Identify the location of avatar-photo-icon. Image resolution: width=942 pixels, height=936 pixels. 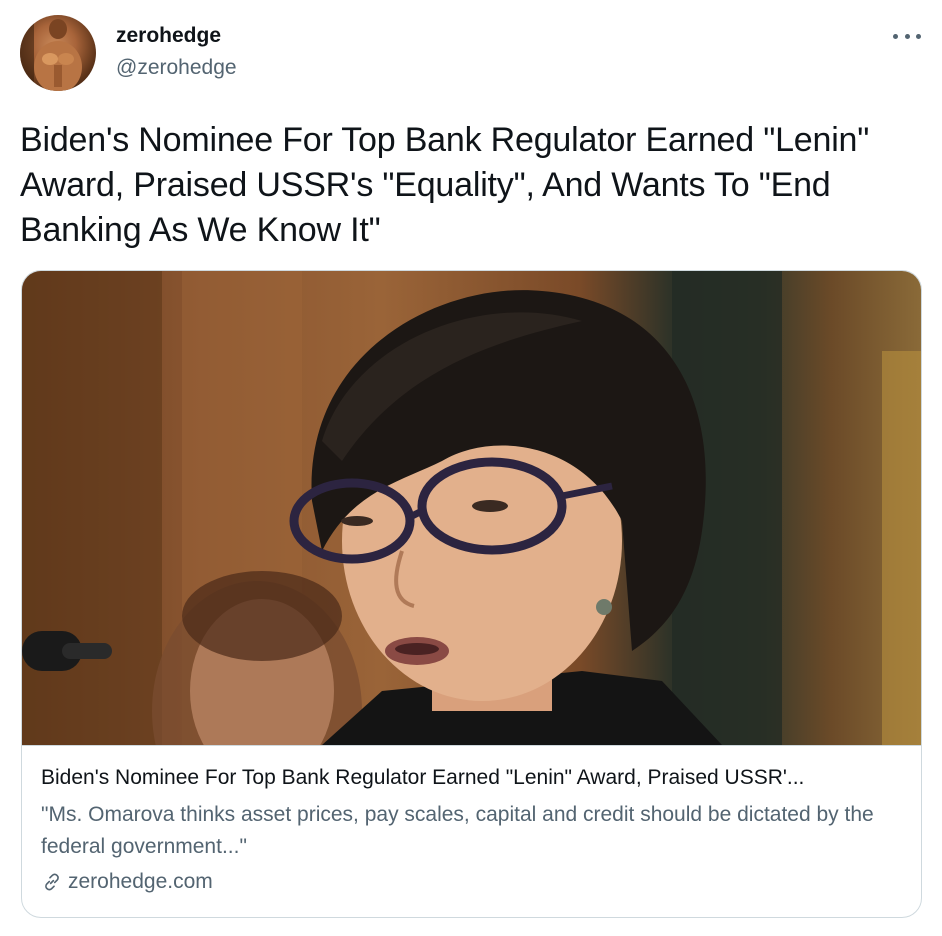
(51, 53).